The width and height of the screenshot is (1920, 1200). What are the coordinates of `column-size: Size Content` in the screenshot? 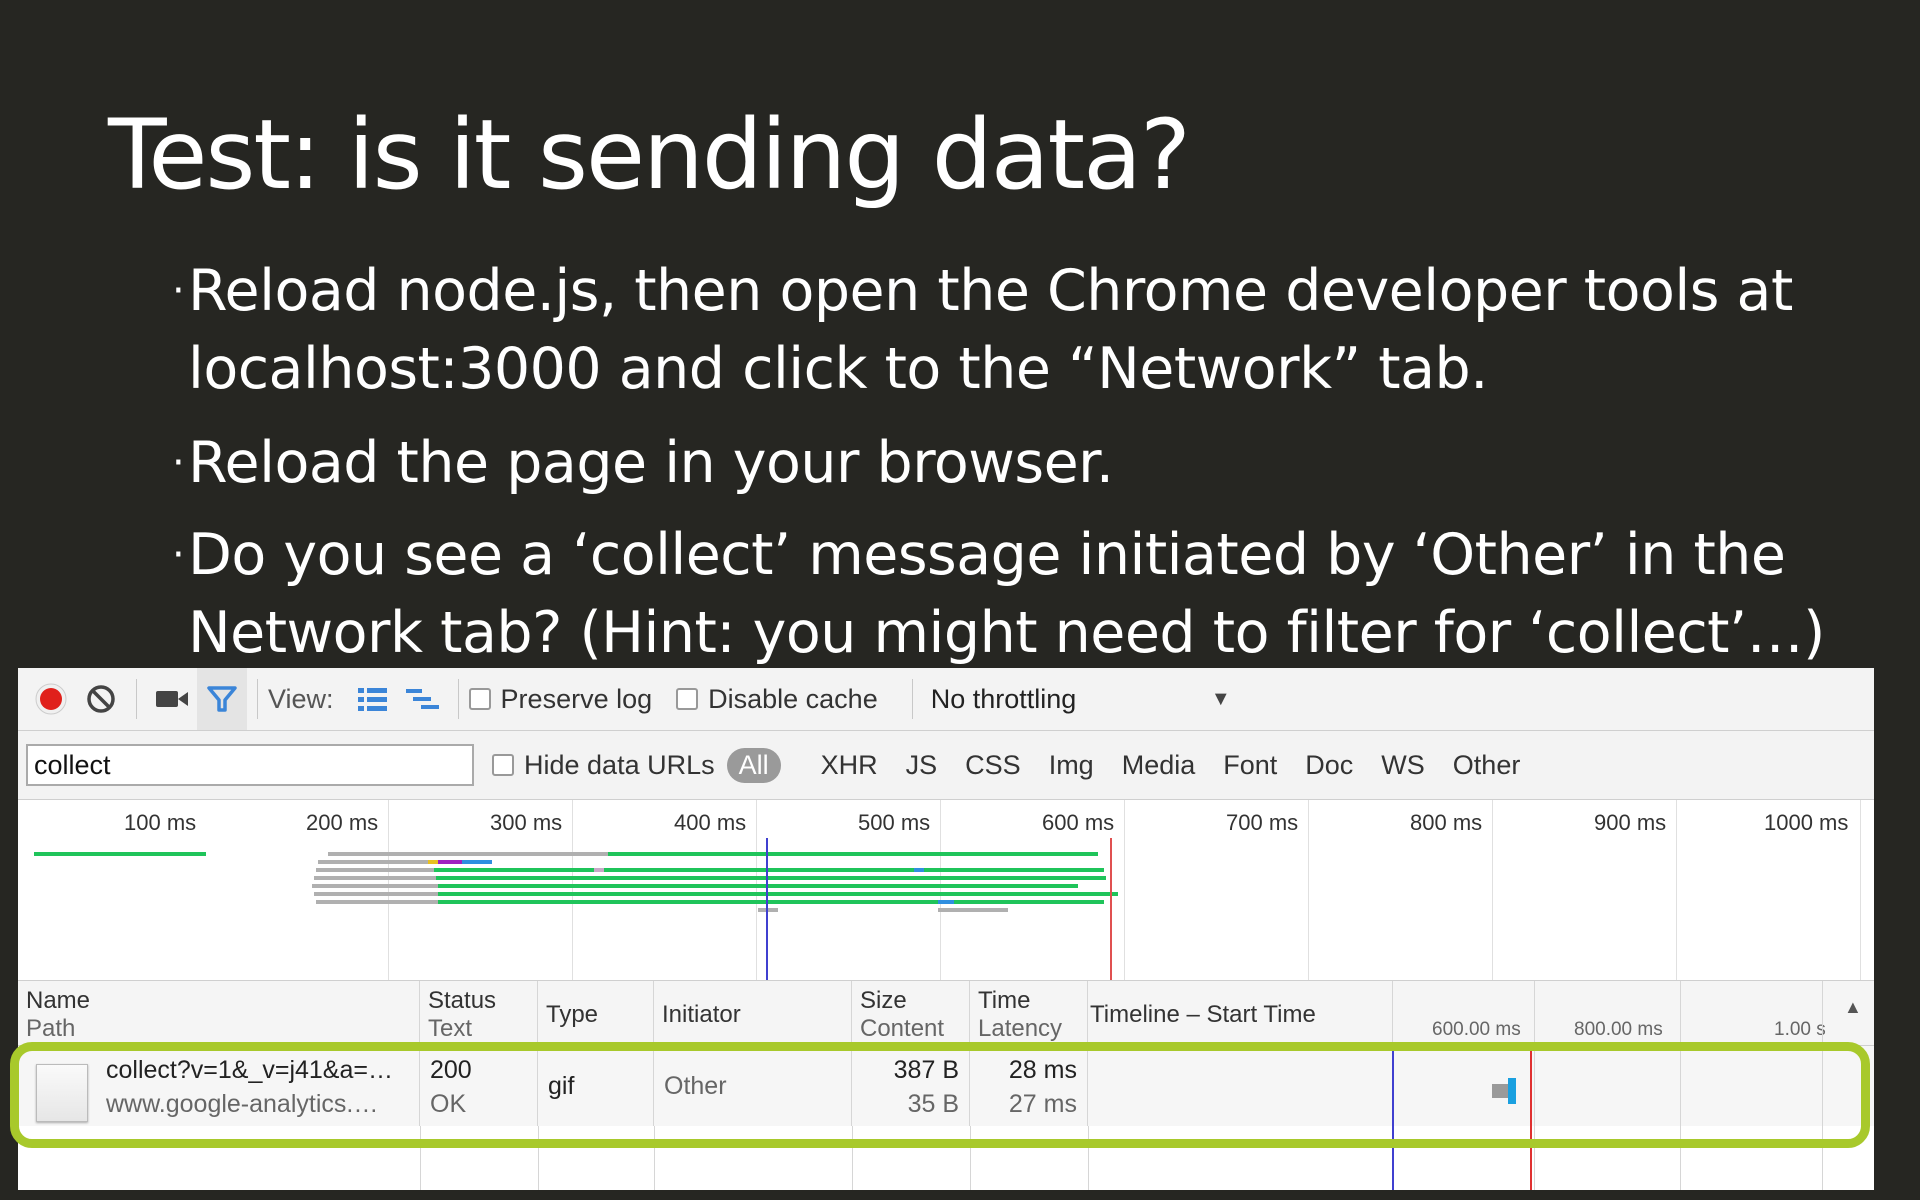 It's located at (911, 1013).